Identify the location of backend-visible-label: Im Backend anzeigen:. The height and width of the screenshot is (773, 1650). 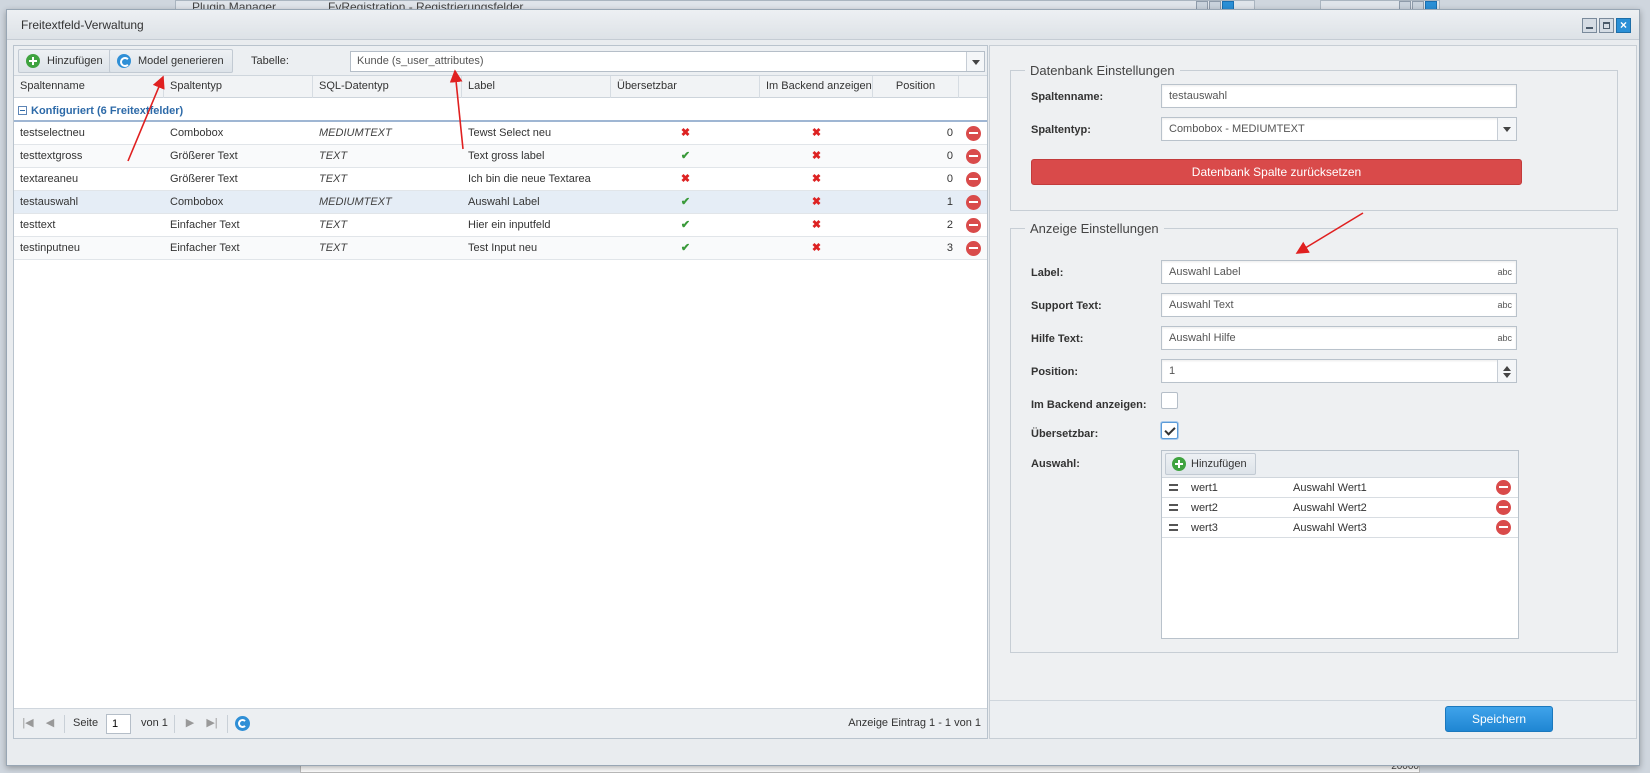
(1089, 405).